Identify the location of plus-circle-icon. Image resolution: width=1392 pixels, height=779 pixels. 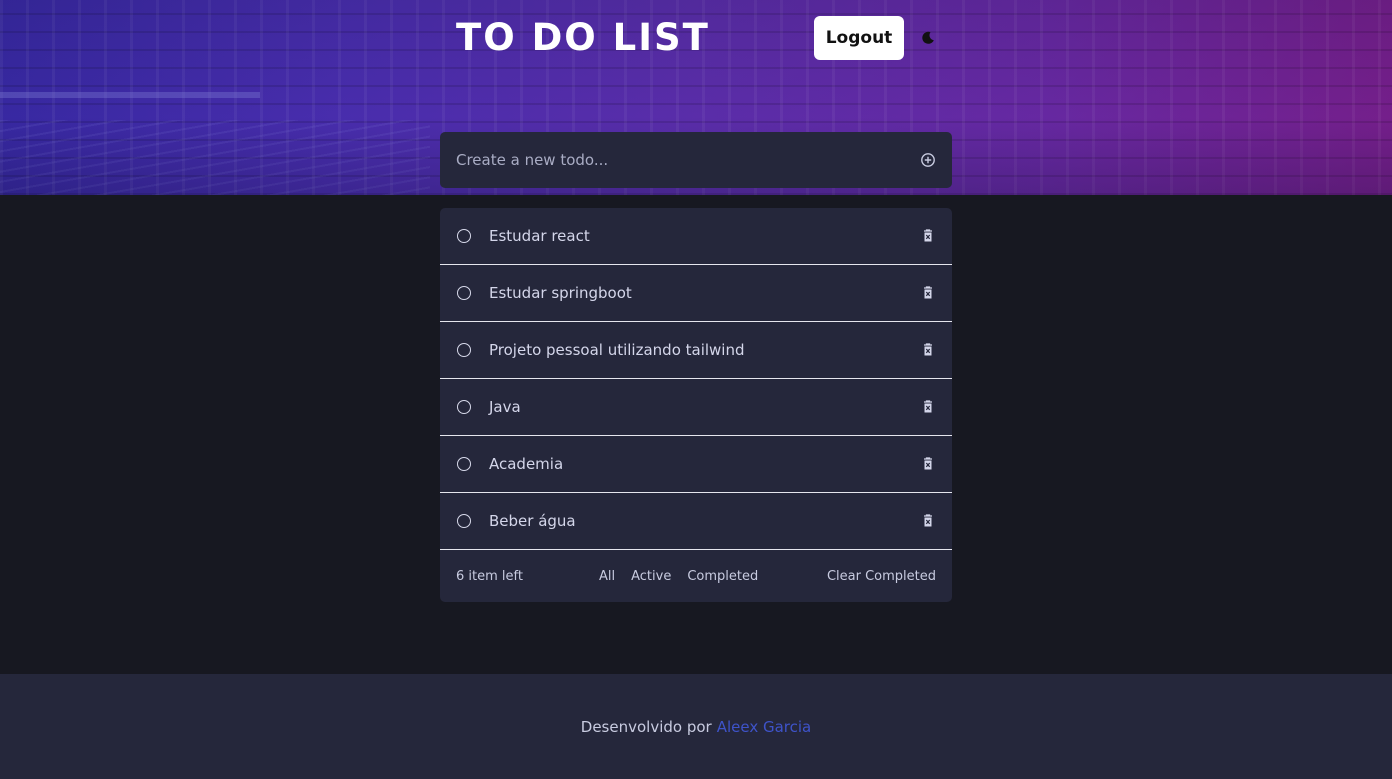
(928, 160).